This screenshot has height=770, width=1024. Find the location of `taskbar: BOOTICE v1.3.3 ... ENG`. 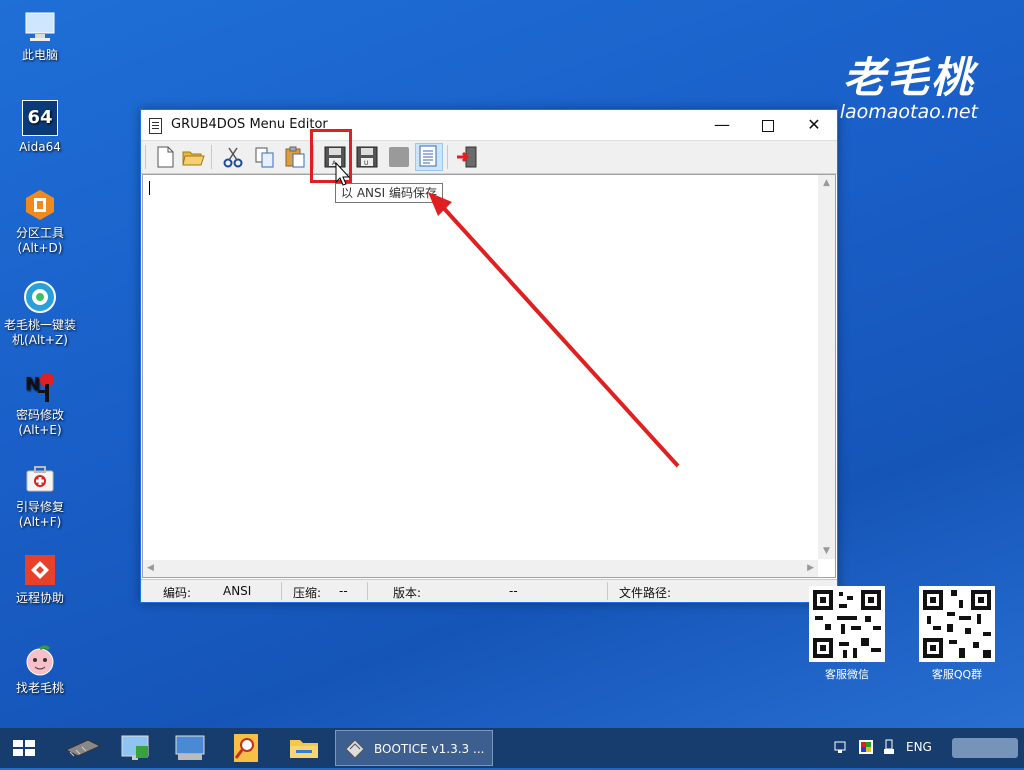

taskbar: BOOTICE v1.3.3 ... ENG is located at coordinates (512, 748).